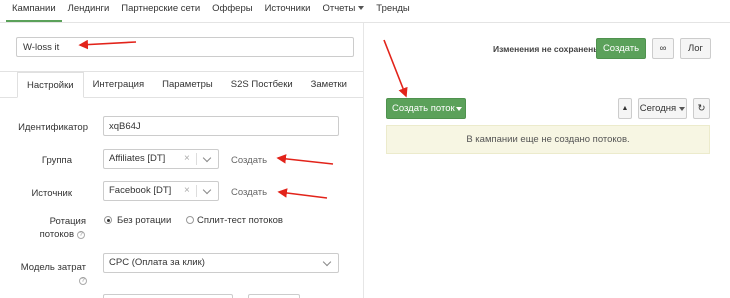  Describe the element at coordinates (363, 160) in the screenshot. I see `panel-divider` at that location.